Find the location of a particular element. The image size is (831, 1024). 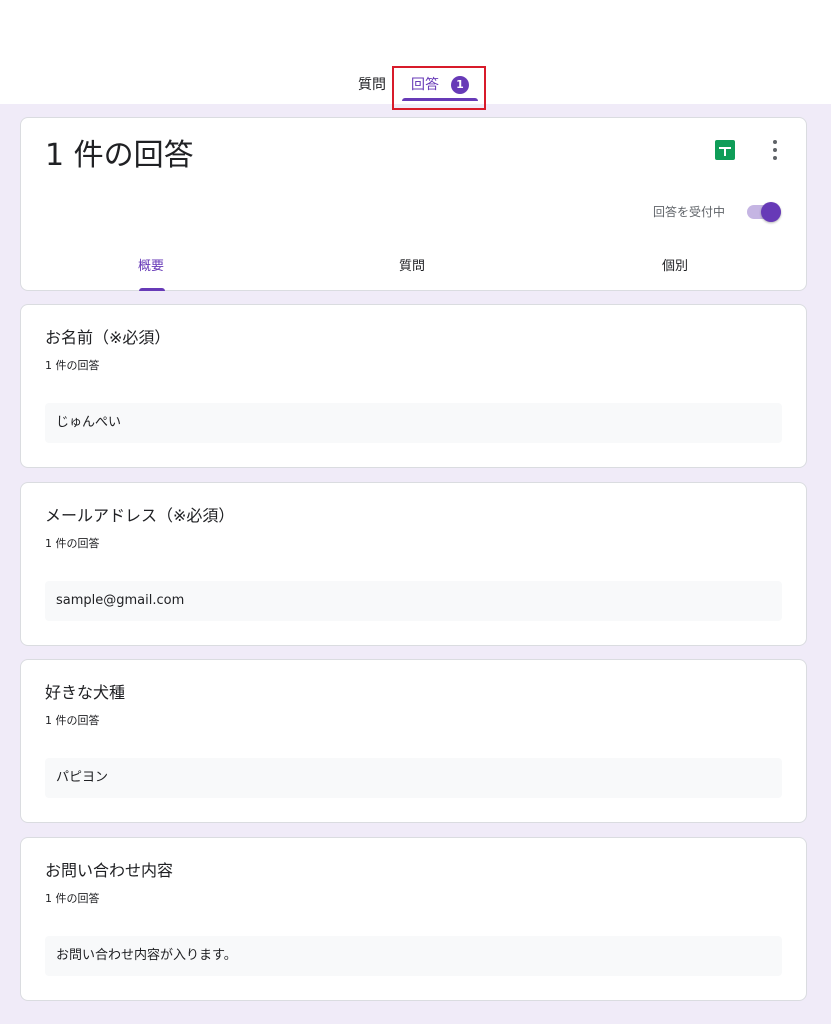

tab-summary-indicator is located at coordinates (152, 289).